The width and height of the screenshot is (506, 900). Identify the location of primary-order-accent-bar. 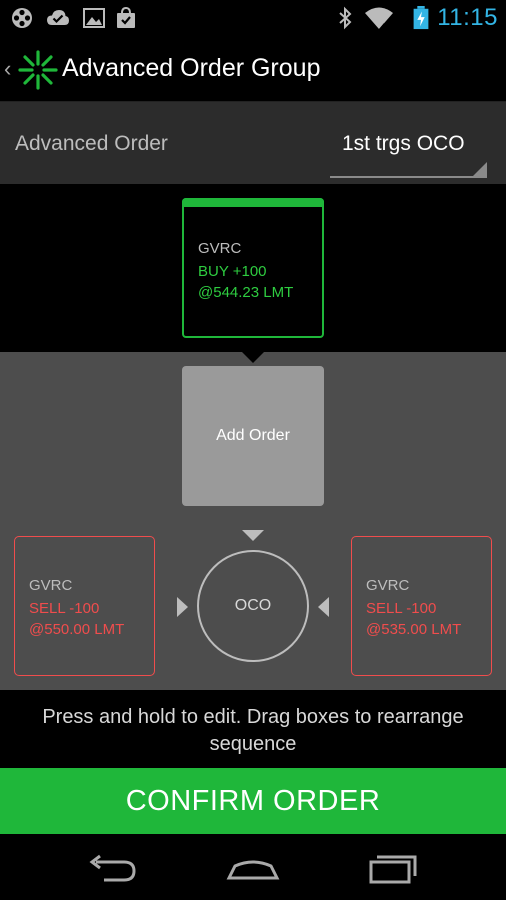
(253, 202).